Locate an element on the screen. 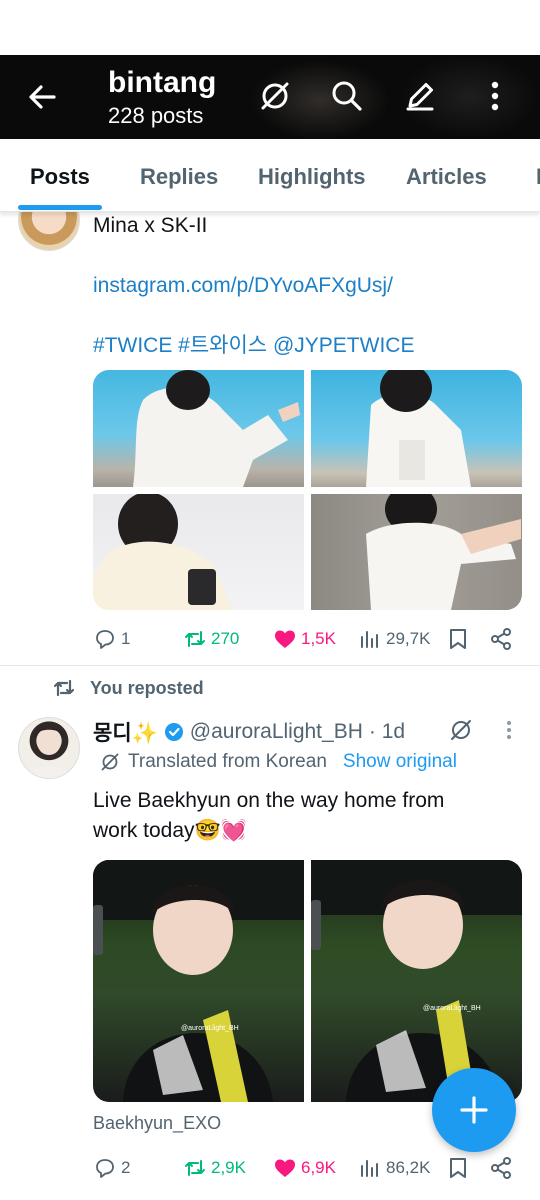 The width and height of the screenshot is (540, 1200). post-link: instagram.com/p/DYvoAFXgUsj/ is located at coordinates (243, 286).